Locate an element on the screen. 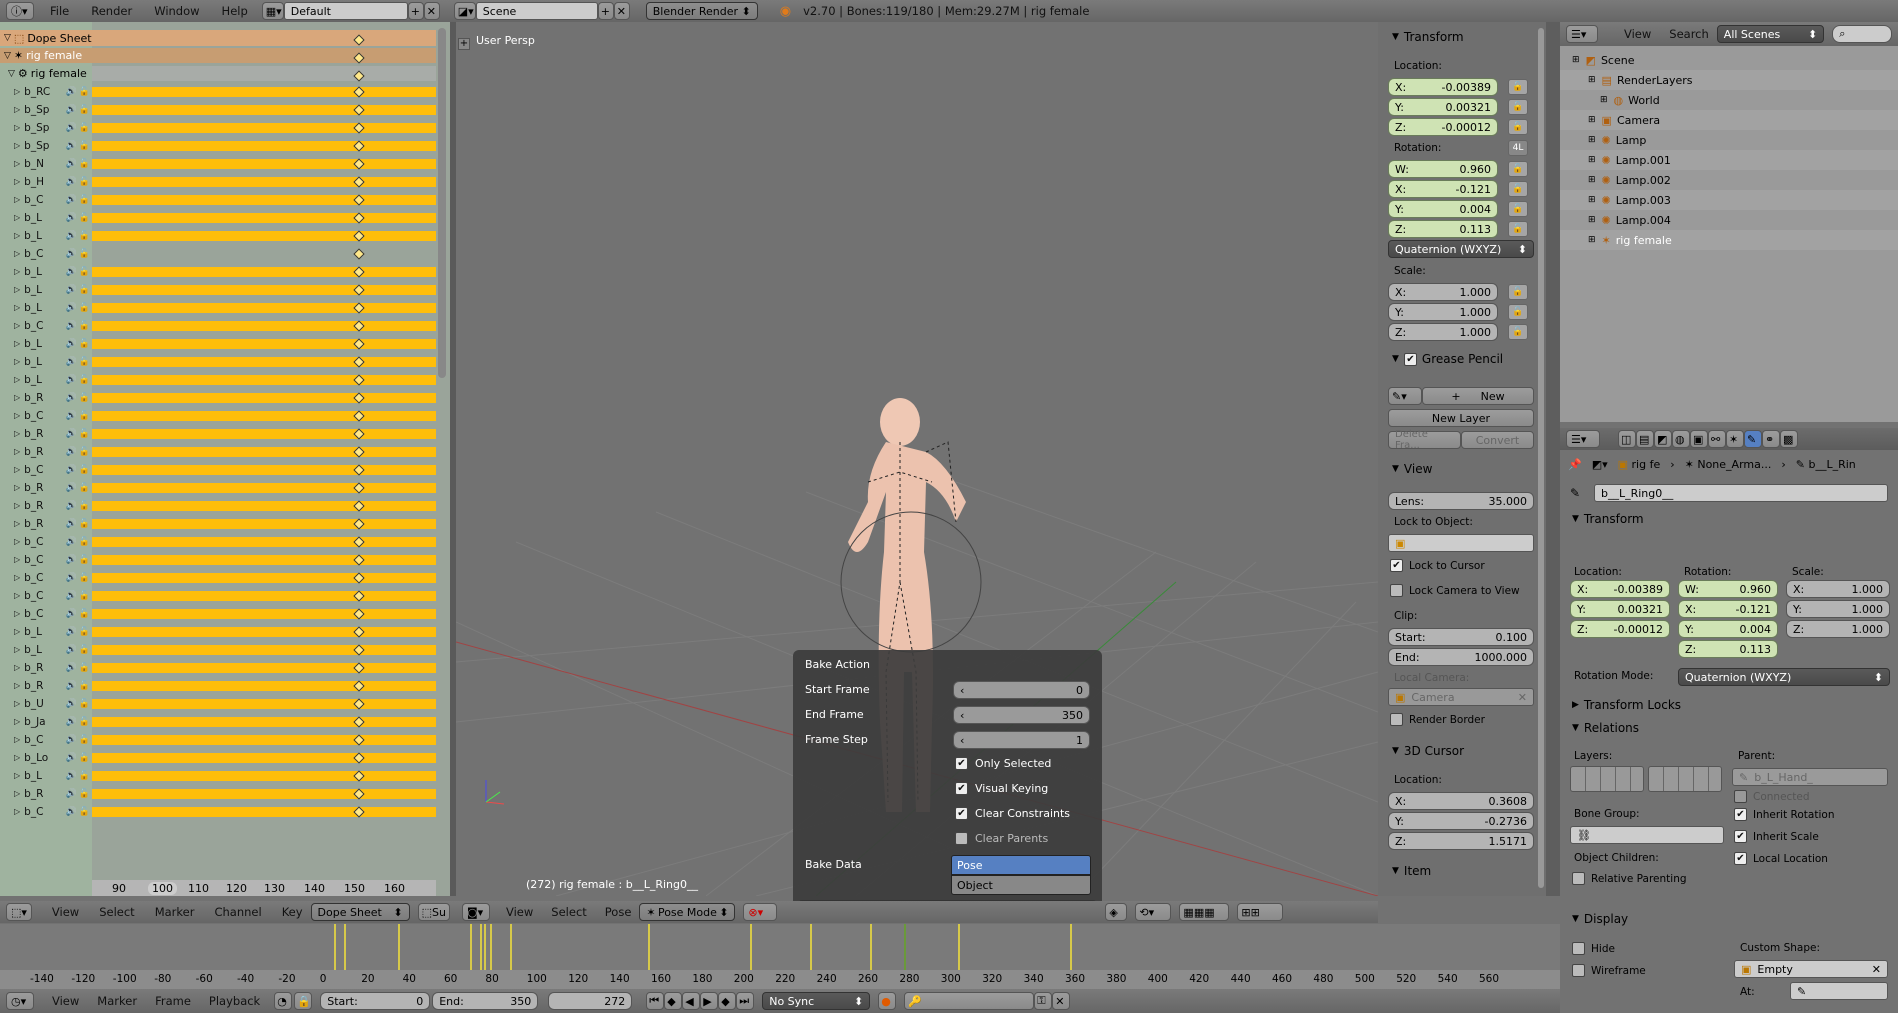 This screenshot has height=1013, width=1898. custom-shape-field: ▣ Empty ✕ is located at coordinates (1811, 969).